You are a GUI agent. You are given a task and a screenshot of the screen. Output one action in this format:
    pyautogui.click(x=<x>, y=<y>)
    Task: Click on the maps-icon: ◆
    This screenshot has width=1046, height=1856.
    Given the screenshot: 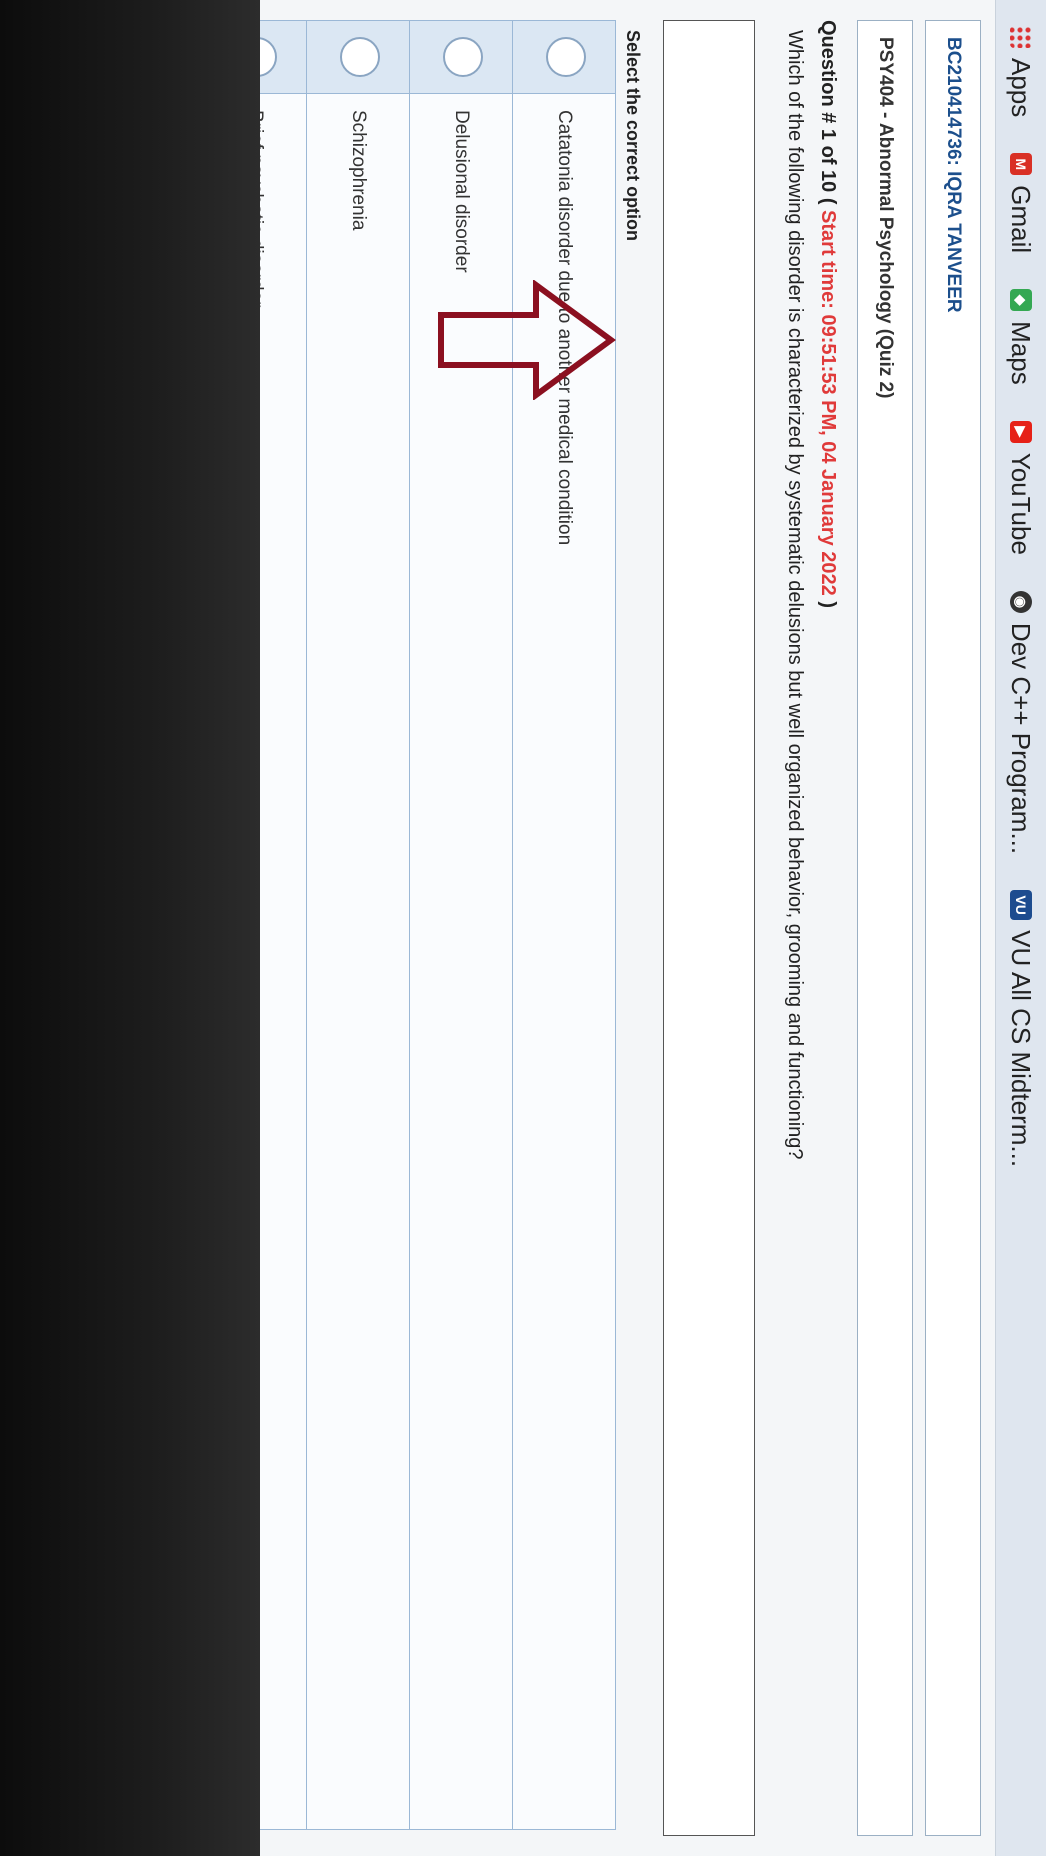 What is the action you would take?
    pyautogui.click(x=1021, y=300)
    